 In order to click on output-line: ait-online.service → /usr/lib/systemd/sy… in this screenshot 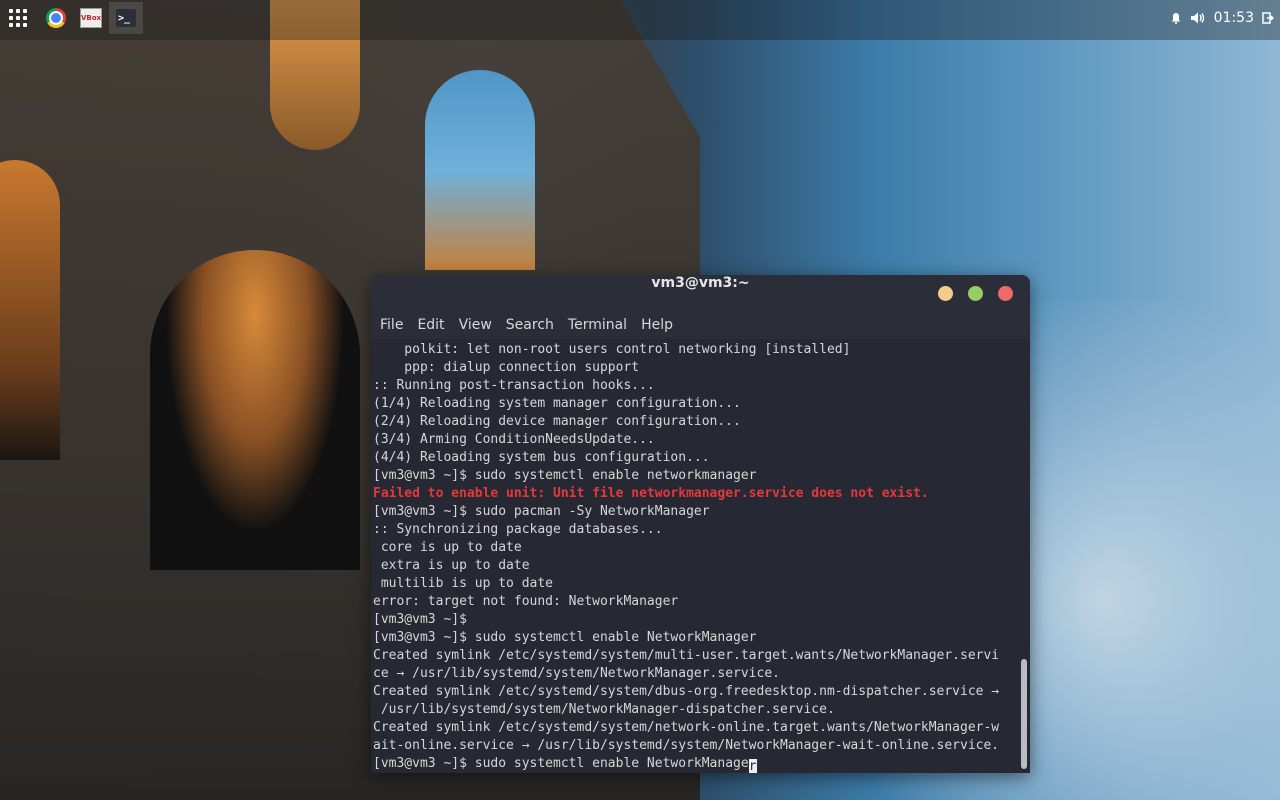, I will do `click(686, 745)`.